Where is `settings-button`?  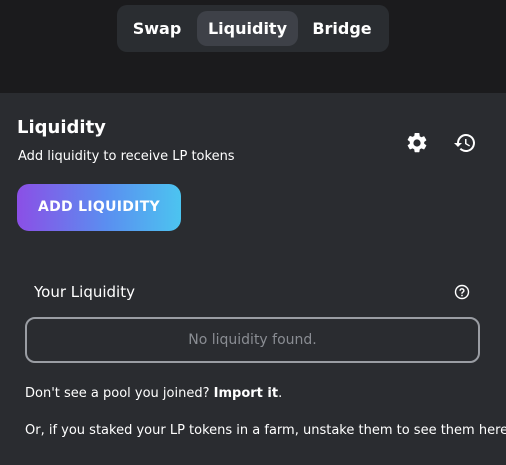
settings-button is located at coordinates (417, 143).